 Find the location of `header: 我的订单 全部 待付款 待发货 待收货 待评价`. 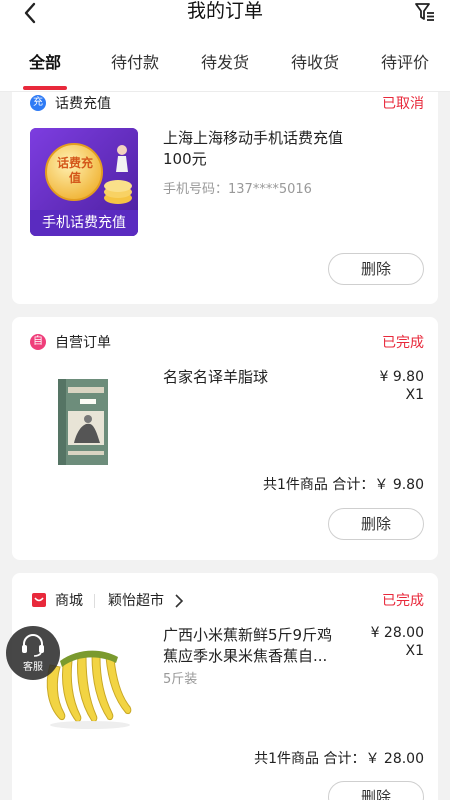

header: 我的订单 全部 待付款 待发货 待收货 待评价 is located at coordinates (225, 46).